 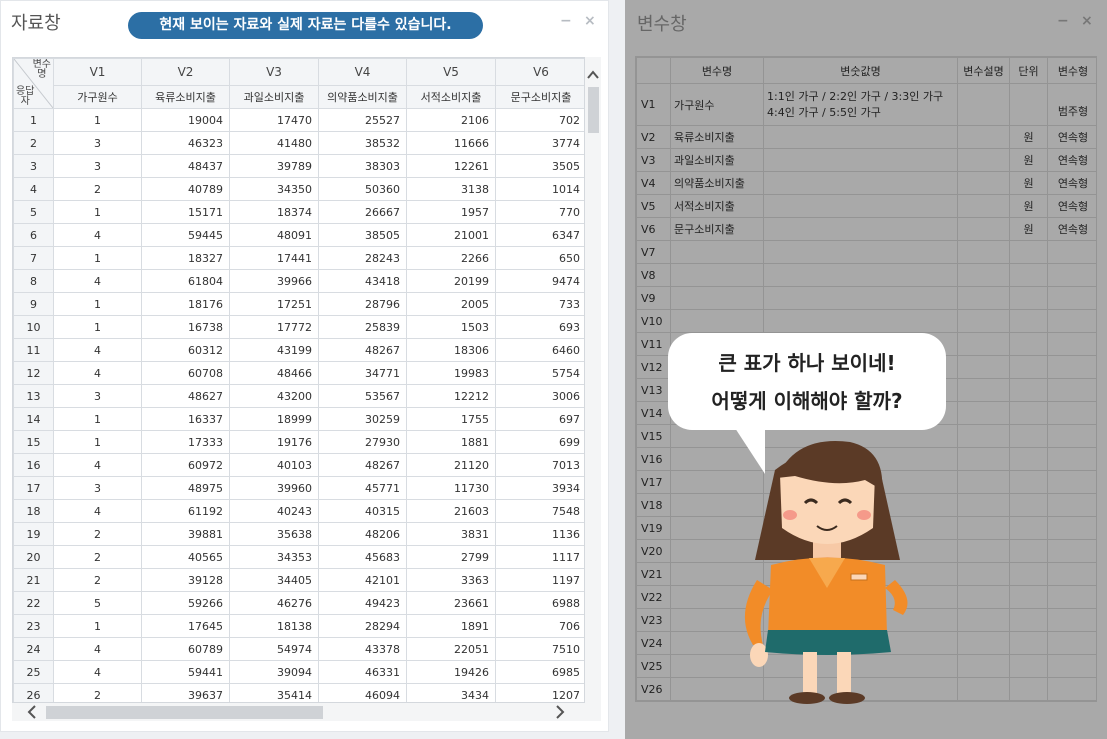 I want to click on table-cell: 59445, so click(x=185, y=235).